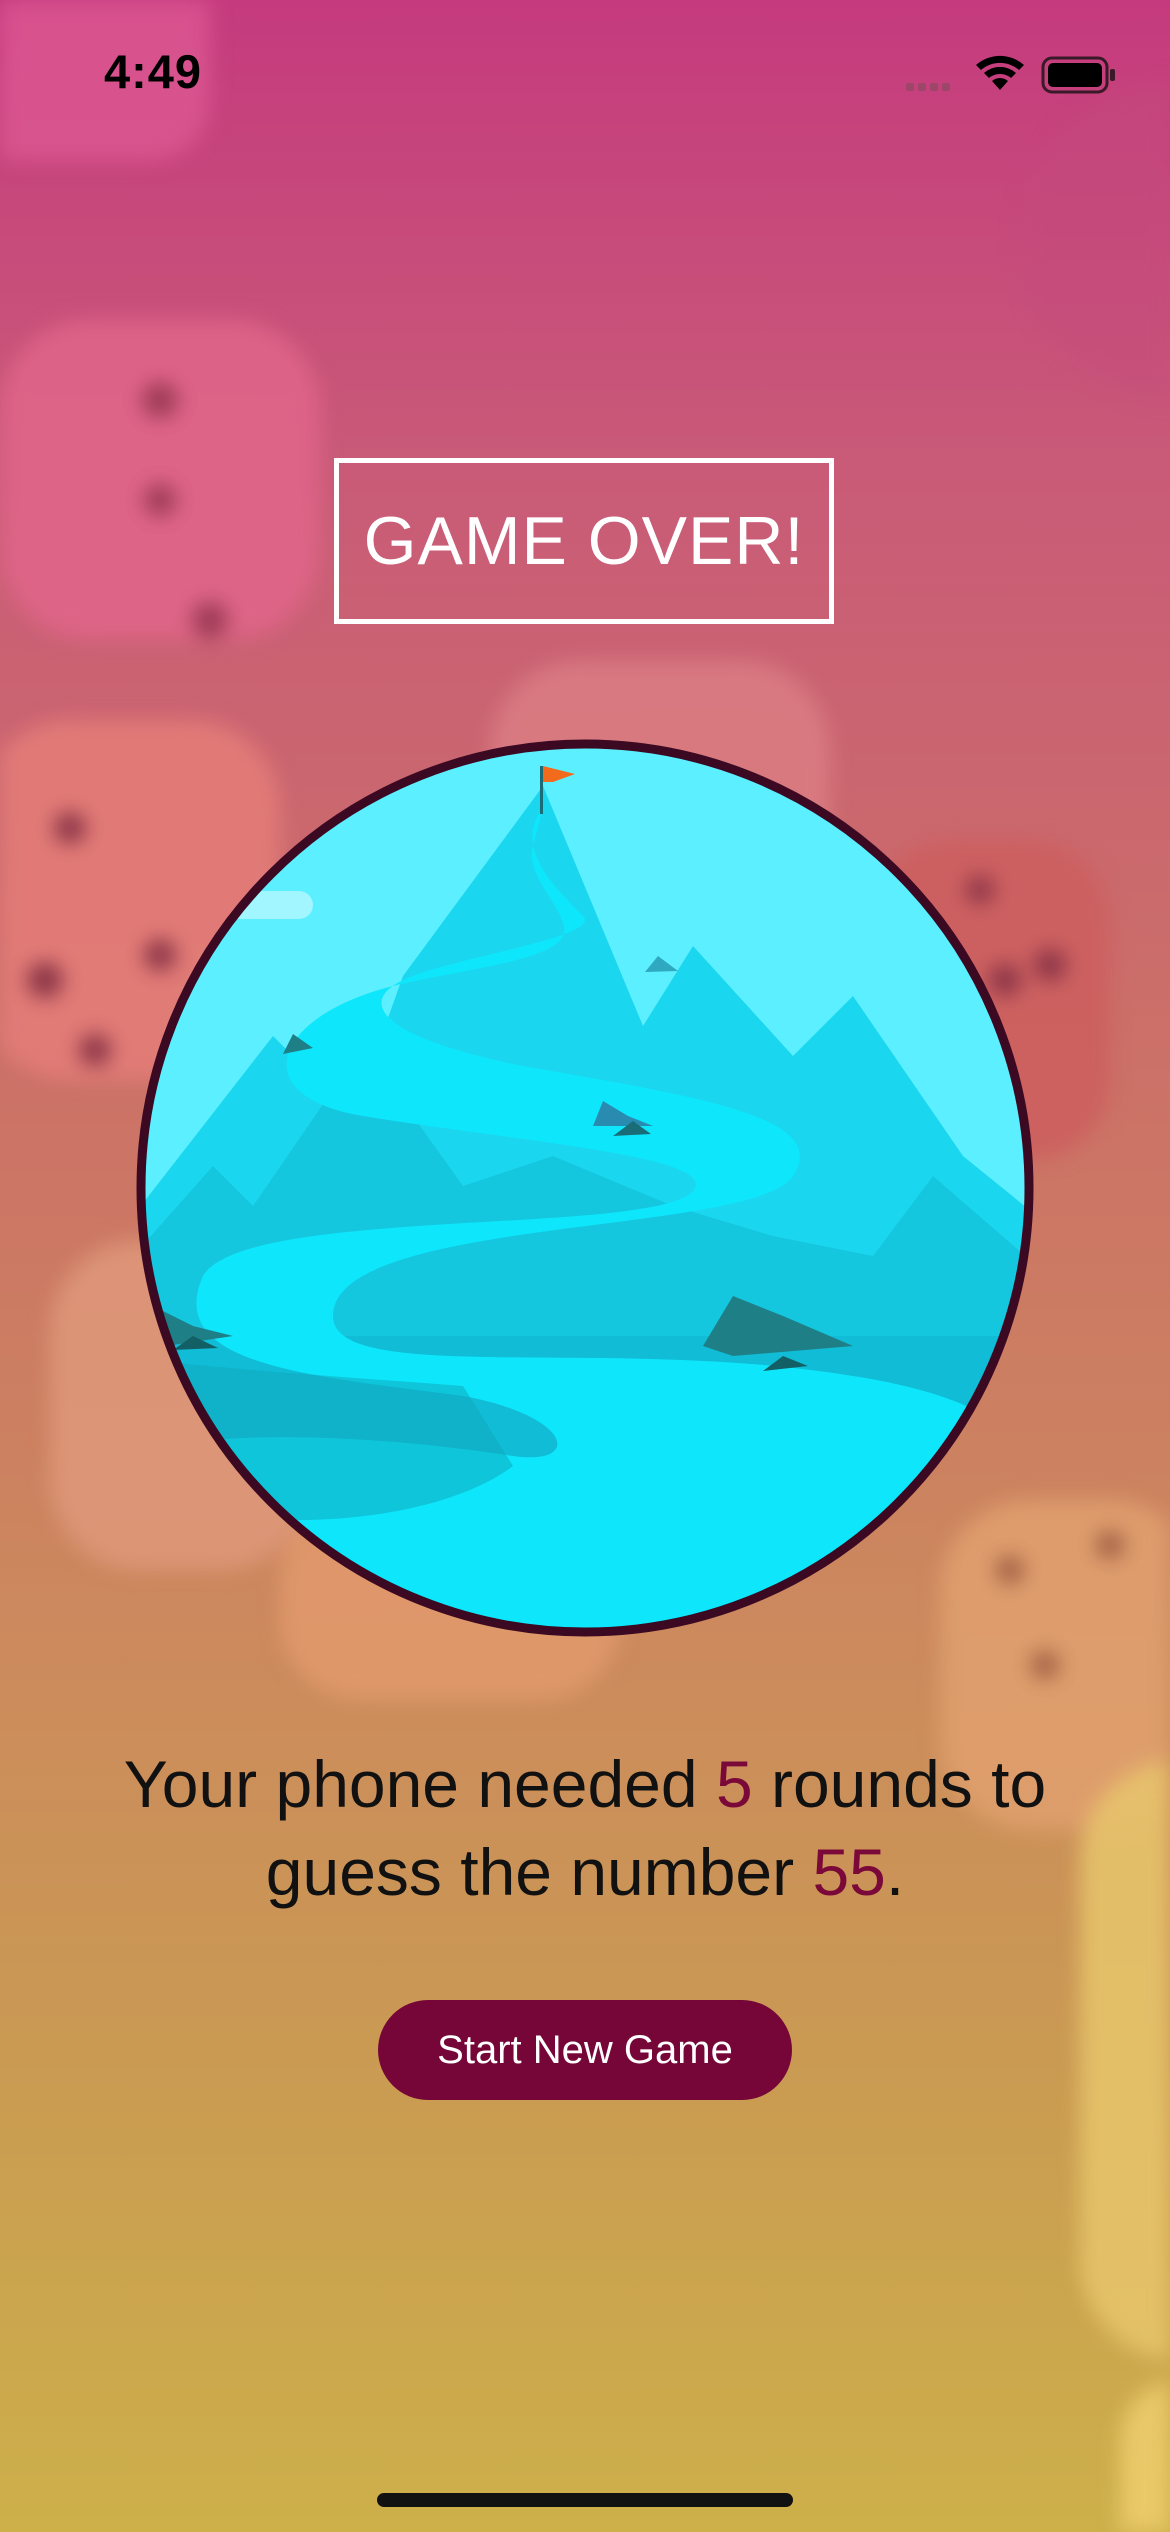 The image size is (1170, 2532). Describe the element at coordinates (419, 1784) in the screenshot. I see `message-part-1: Your phone needed` at that location.